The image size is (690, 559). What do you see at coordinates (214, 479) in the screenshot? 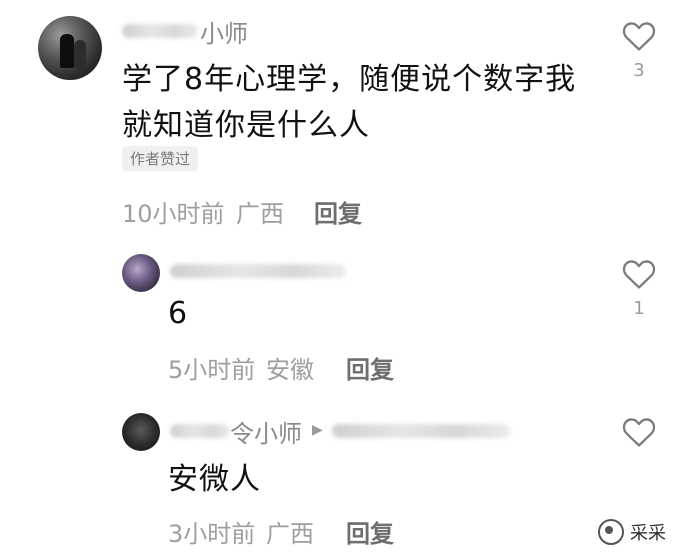
I see `reply-text: 安微人` at bounding box center [214, 479].